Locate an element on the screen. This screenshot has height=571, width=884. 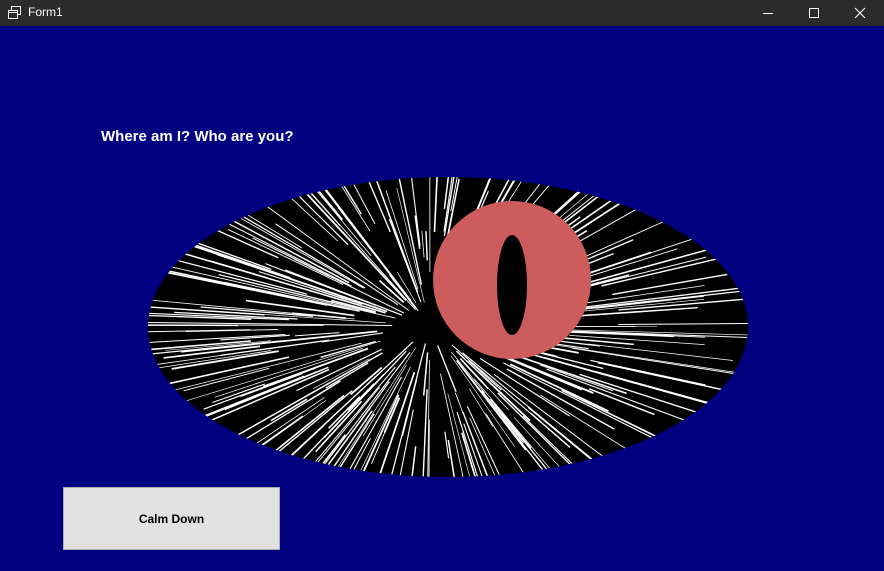
minimize-icon is located at coordinates (768, 13).